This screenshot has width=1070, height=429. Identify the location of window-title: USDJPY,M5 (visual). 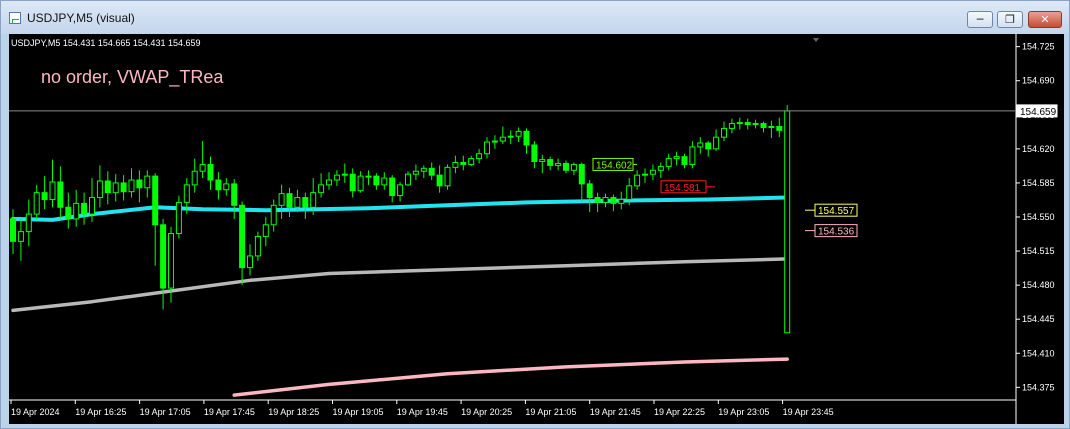
(81, 18).